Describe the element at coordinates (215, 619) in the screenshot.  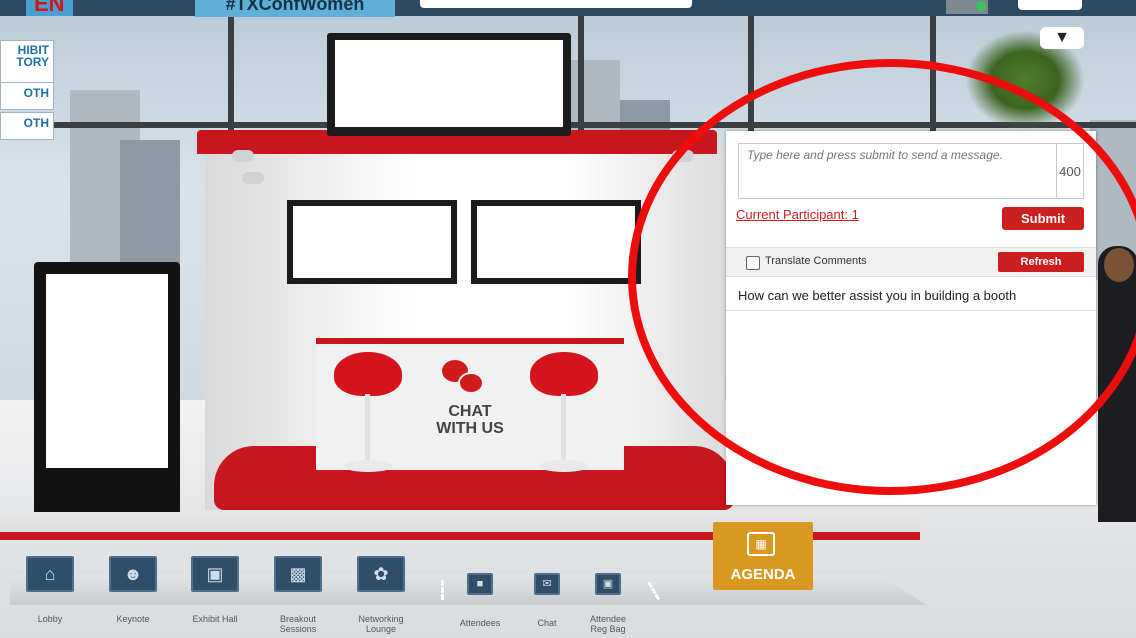
I see `nav-label-exhibit-hall: Exhibit Hall` at that location.